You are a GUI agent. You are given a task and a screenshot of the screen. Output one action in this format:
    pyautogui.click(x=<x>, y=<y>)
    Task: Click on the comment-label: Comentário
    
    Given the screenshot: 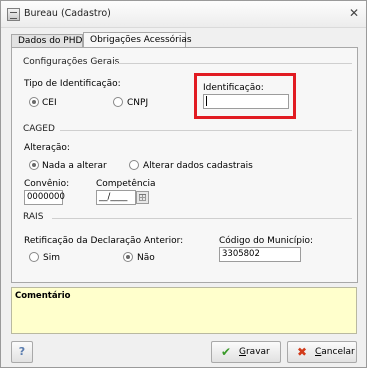 What is the action you would take?
    pyautogui.click(x=43, y=296)
    